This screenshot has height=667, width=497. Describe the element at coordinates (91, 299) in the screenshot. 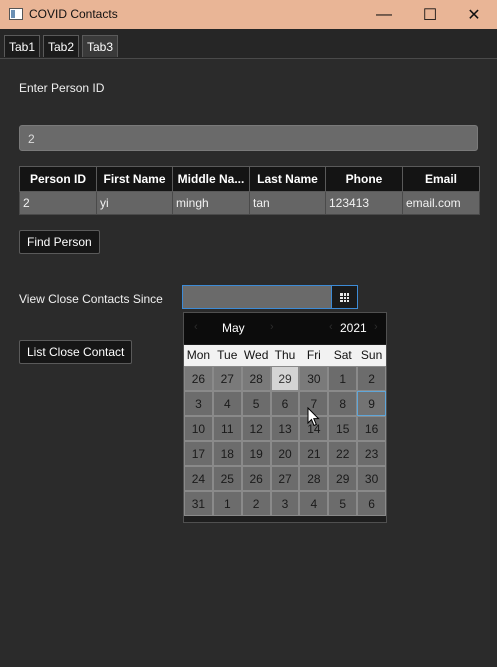

I see `since-date-label: View Close Contacts Since` at that location.